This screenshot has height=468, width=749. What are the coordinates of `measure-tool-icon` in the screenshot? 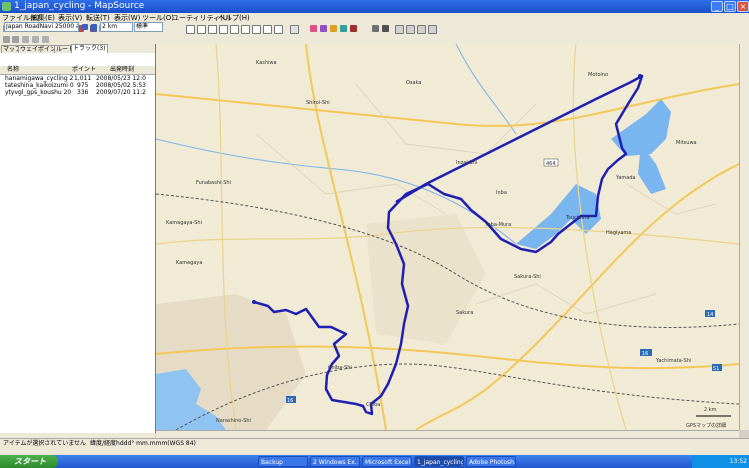 It's located at (256, 29).